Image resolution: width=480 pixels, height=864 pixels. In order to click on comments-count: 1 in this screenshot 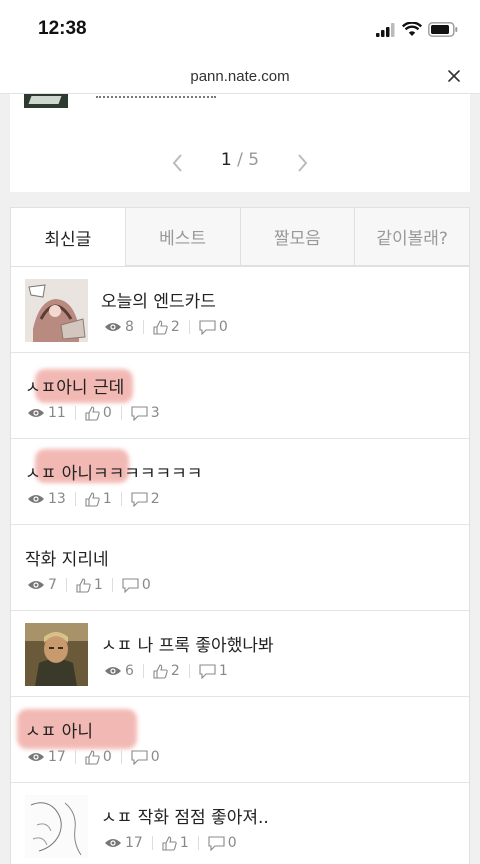, I will do `click(223, 671)`.